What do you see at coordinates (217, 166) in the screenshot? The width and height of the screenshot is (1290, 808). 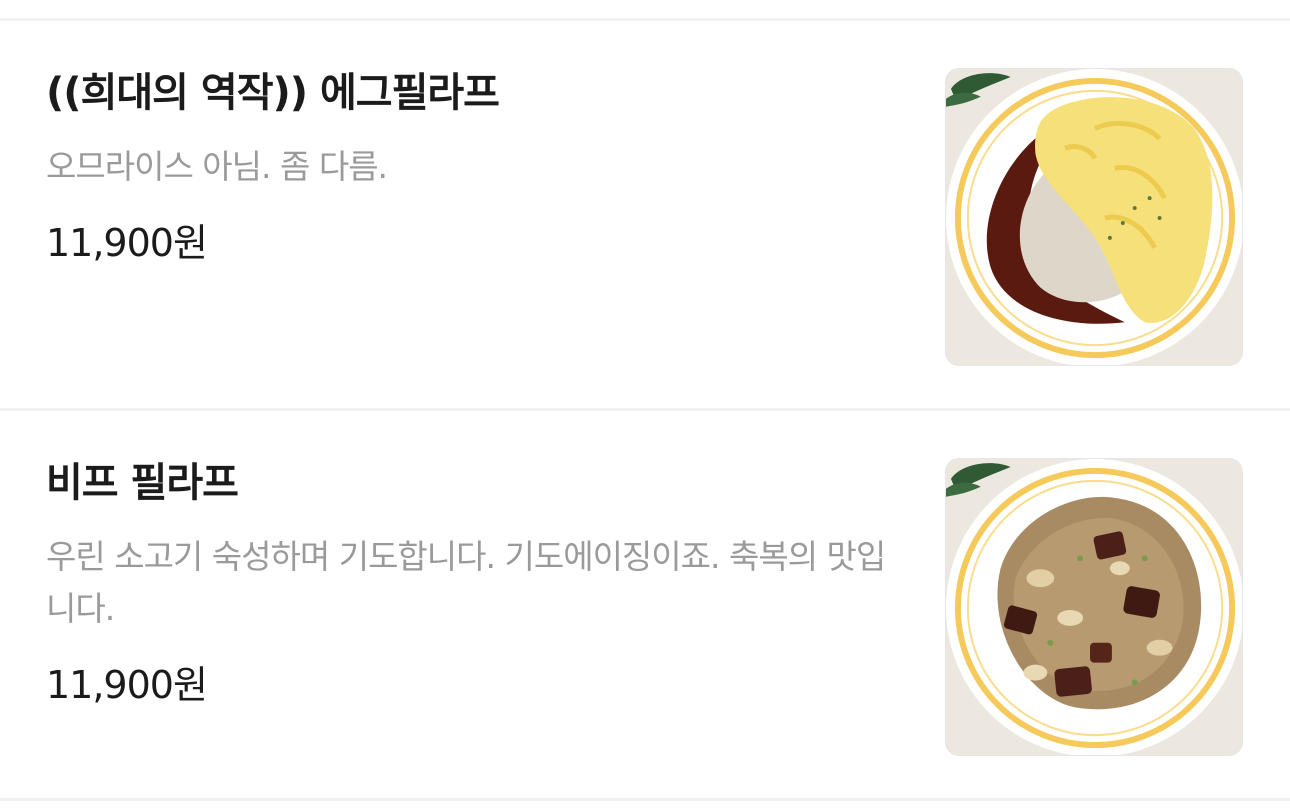 I see `menu-item-description: 오므라이스 아님. 좀 다름.` at bounding box center [217, 166].